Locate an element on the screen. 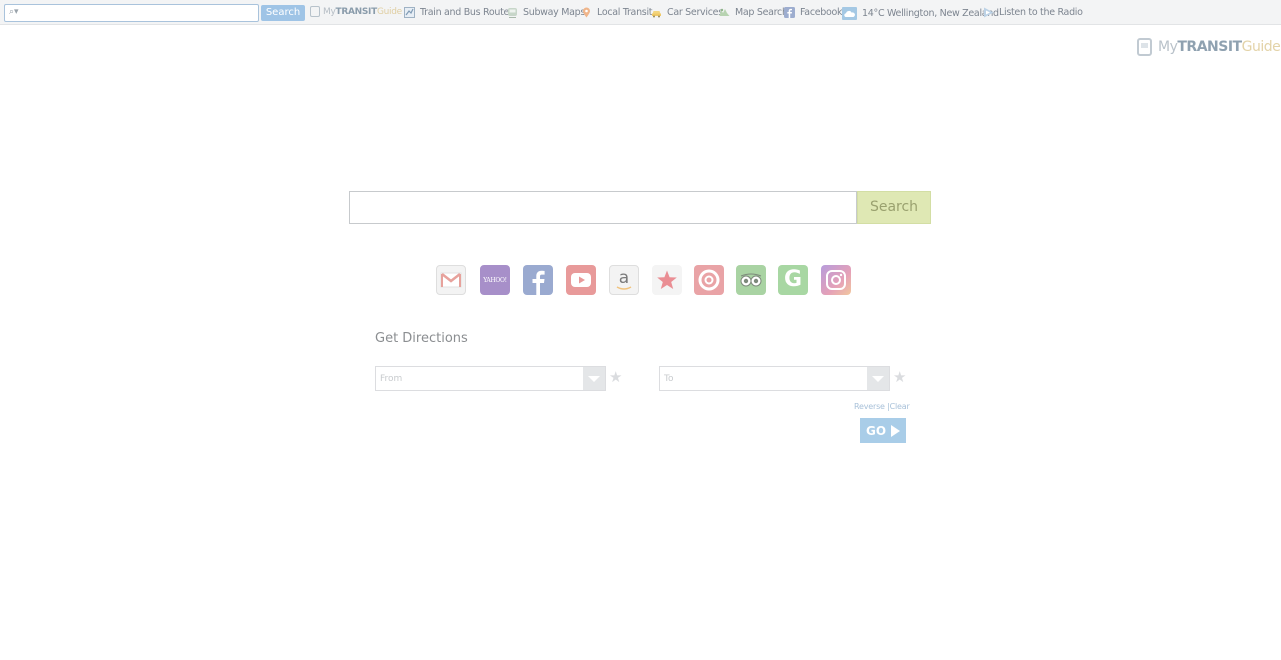 This screenshot has height=660, width=1281. quick-link-youtube is located at coordinates (581, 280).